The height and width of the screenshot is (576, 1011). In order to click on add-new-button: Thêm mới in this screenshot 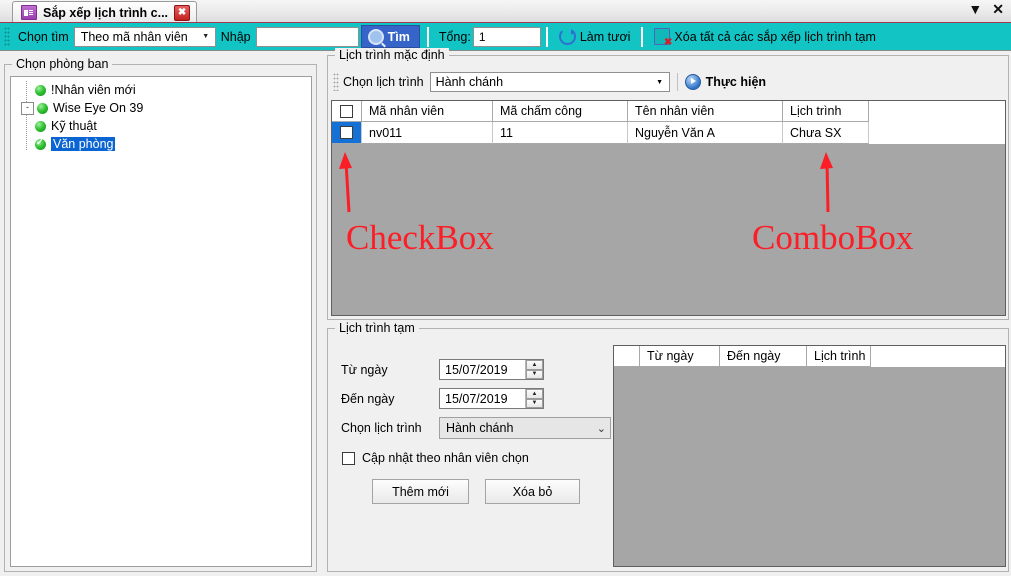, I will do `click(420, 491)`.